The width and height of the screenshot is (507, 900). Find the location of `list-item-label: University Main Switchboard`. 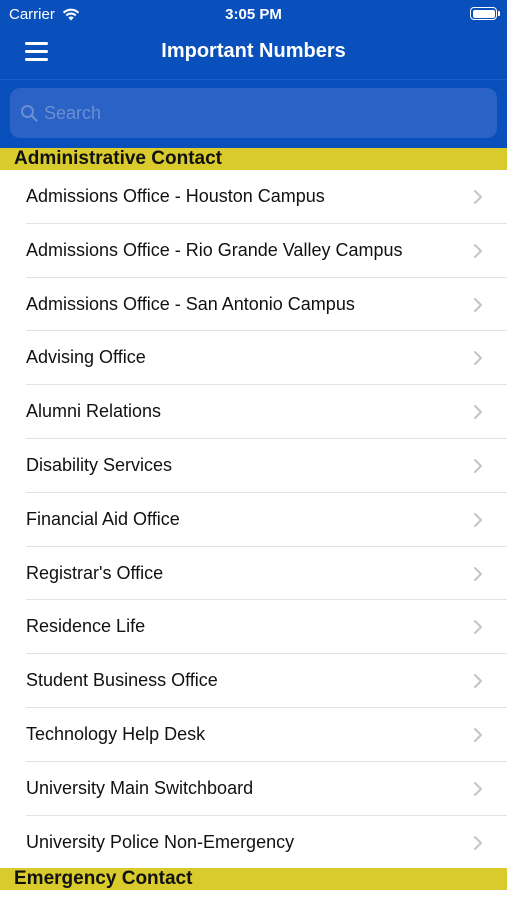

list-item-label: University Main Switchboard is located at coordinates (140, 787).